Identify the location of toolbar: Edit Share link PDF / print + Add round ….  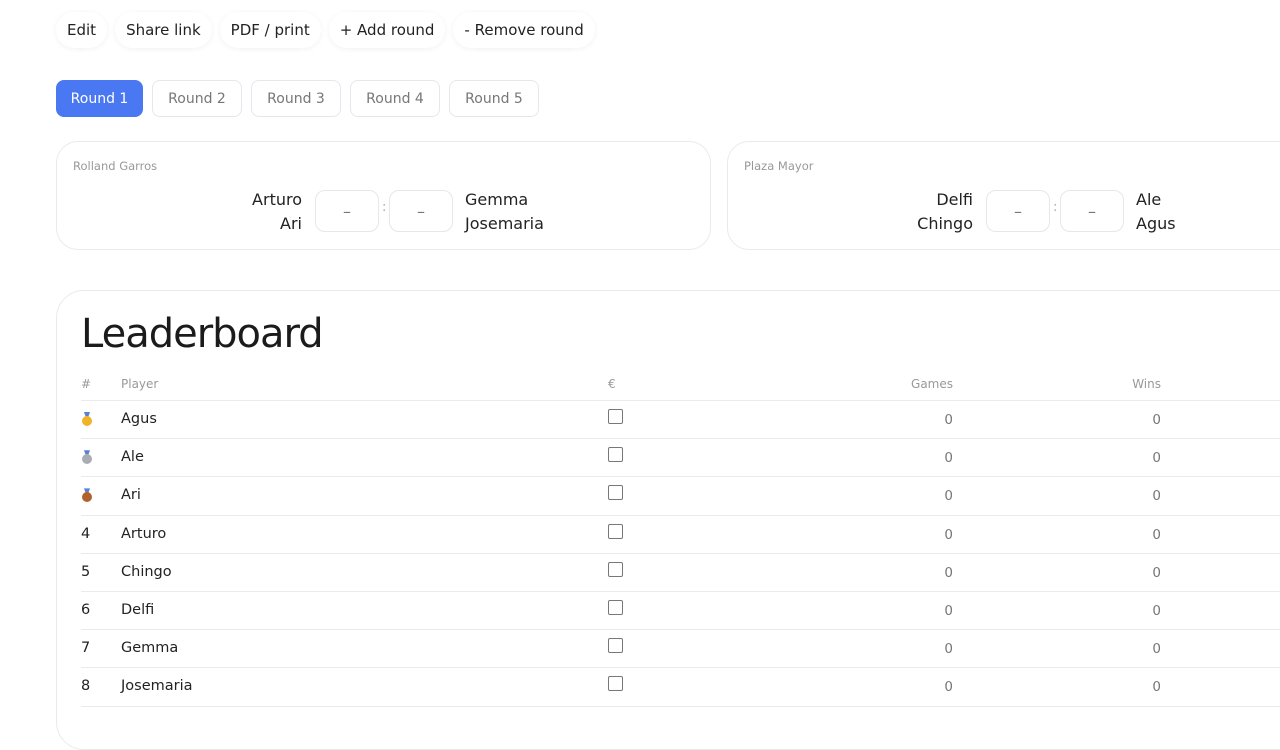
(325, 30).